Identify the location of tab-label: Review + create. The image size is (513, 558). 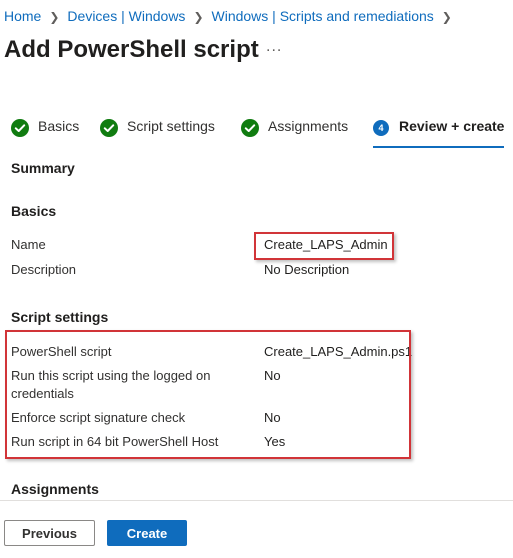
(452, 126).